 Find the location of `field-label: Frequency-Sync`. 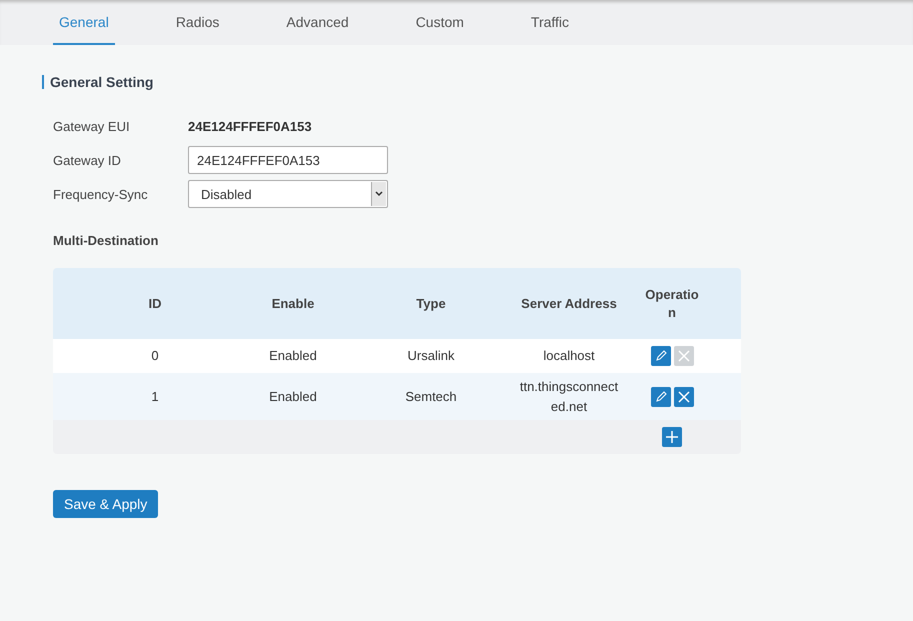

field-label: Frequency-Sync is located at coordinates (101, 194).